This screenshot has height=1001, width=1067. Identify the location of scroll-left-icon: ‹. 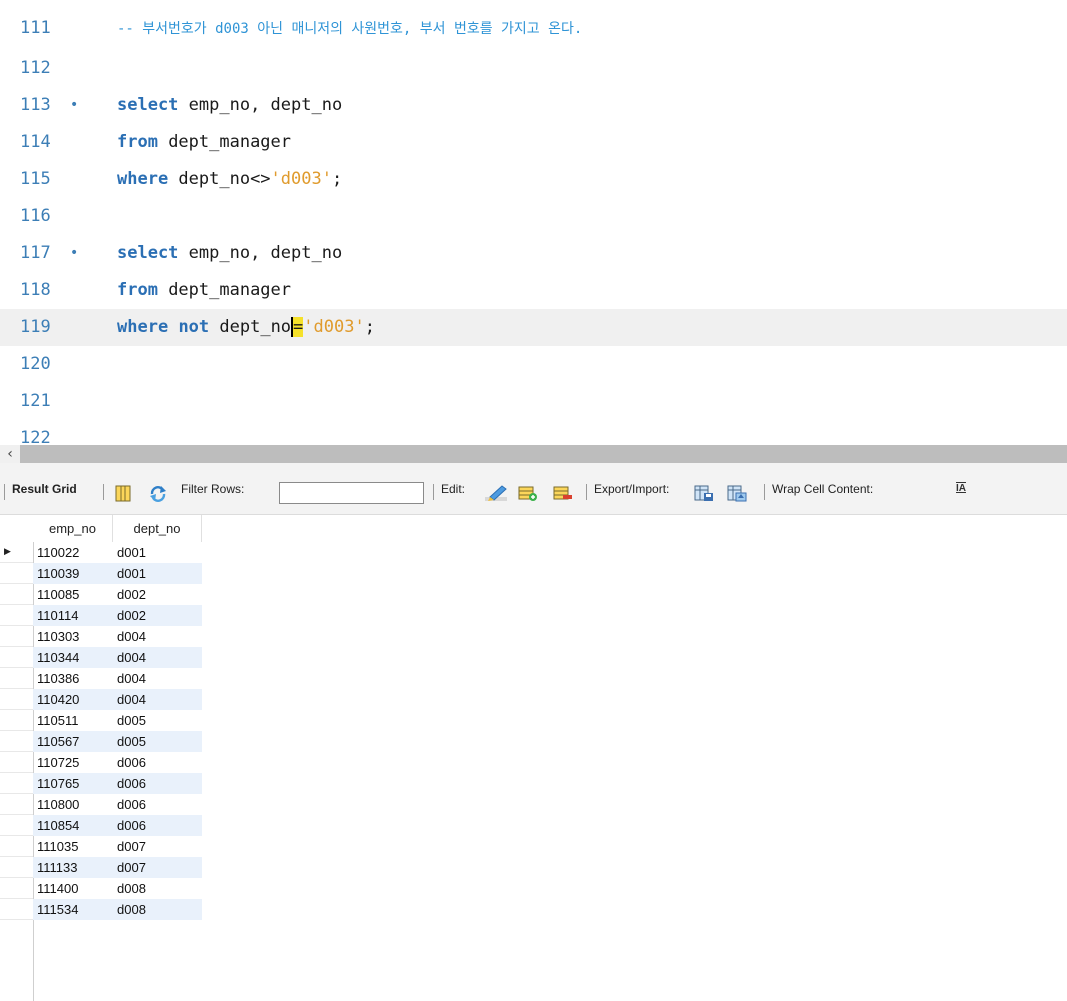
(10, 454).